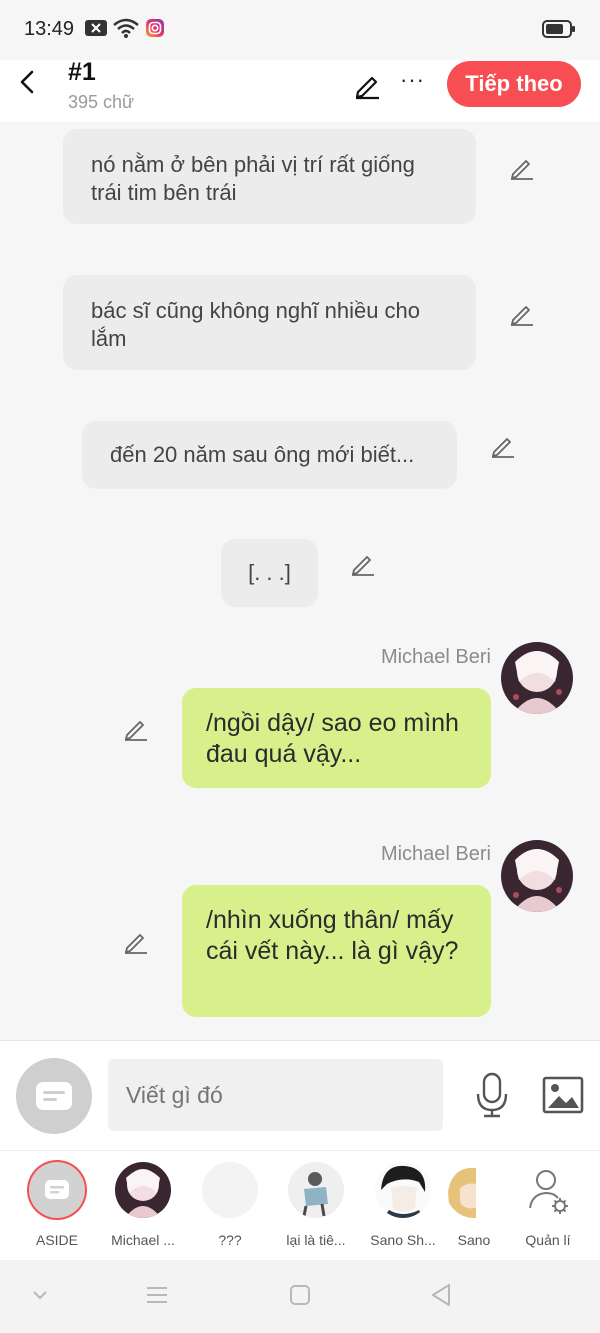  I want to click on menu-icon, so click(157, 1295).